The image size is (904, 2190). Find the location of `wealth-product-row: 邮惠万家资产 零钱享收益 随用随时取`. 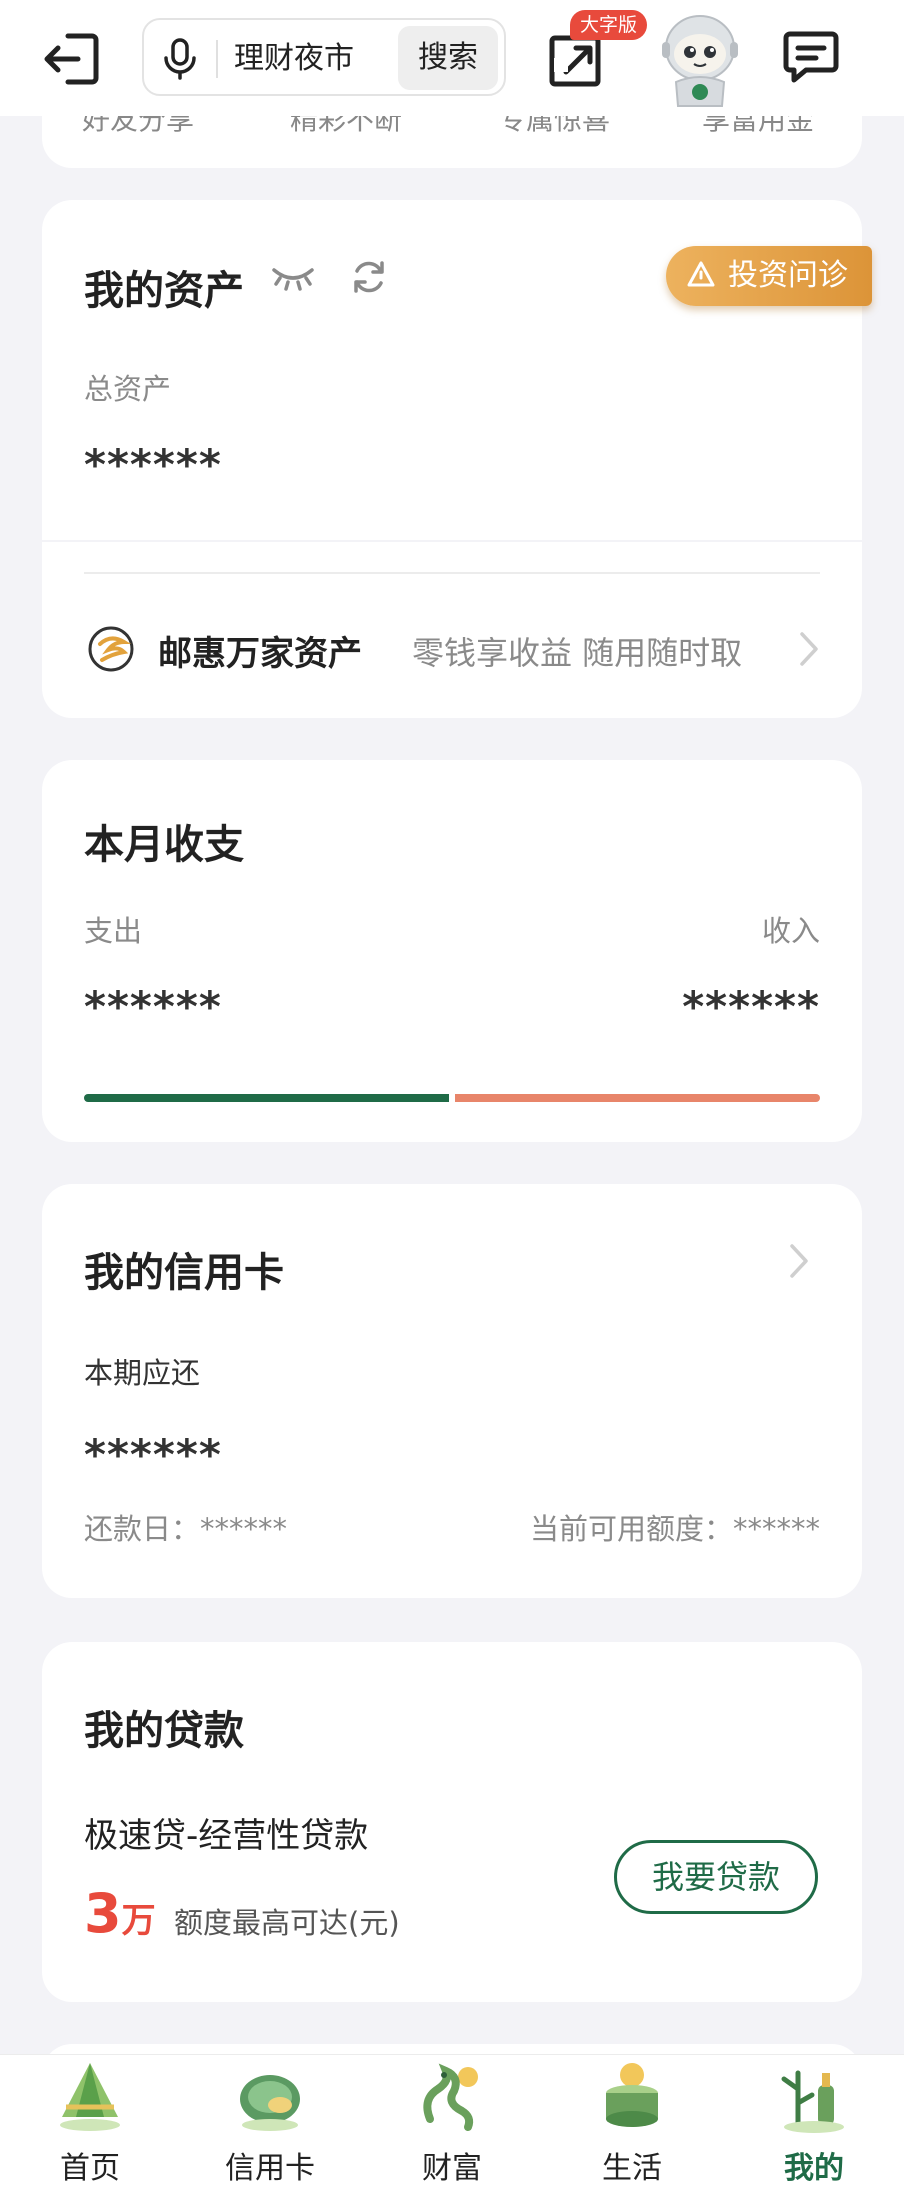

wealth-product-row: 邮惠万家资产 零钱享收益 随用随时取 is located at coordinates (452, 630).